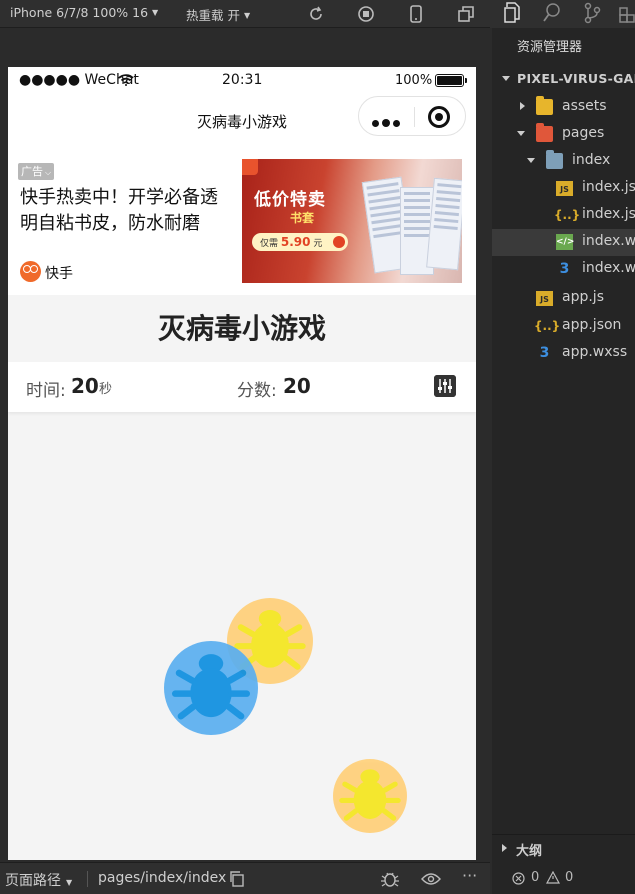 The height and width of the screenshot is (894, 635). I want to click on bug-icon, so click(211, 687).